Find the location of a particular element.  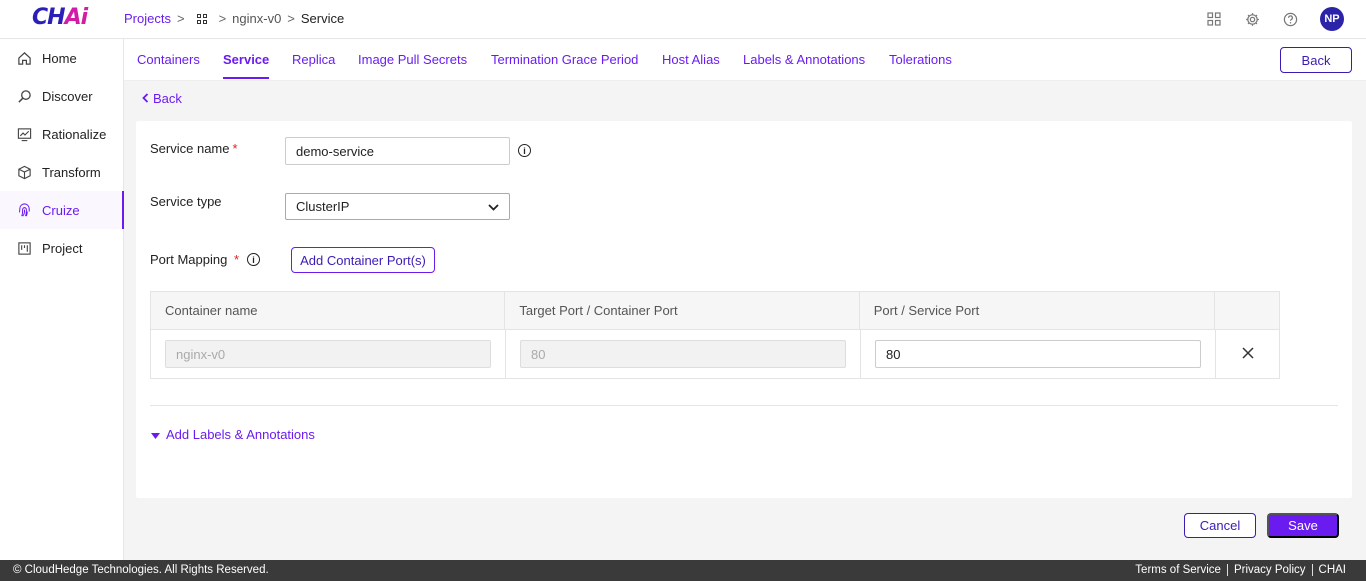

cell-service-port is located at coordinates (1038, 354).